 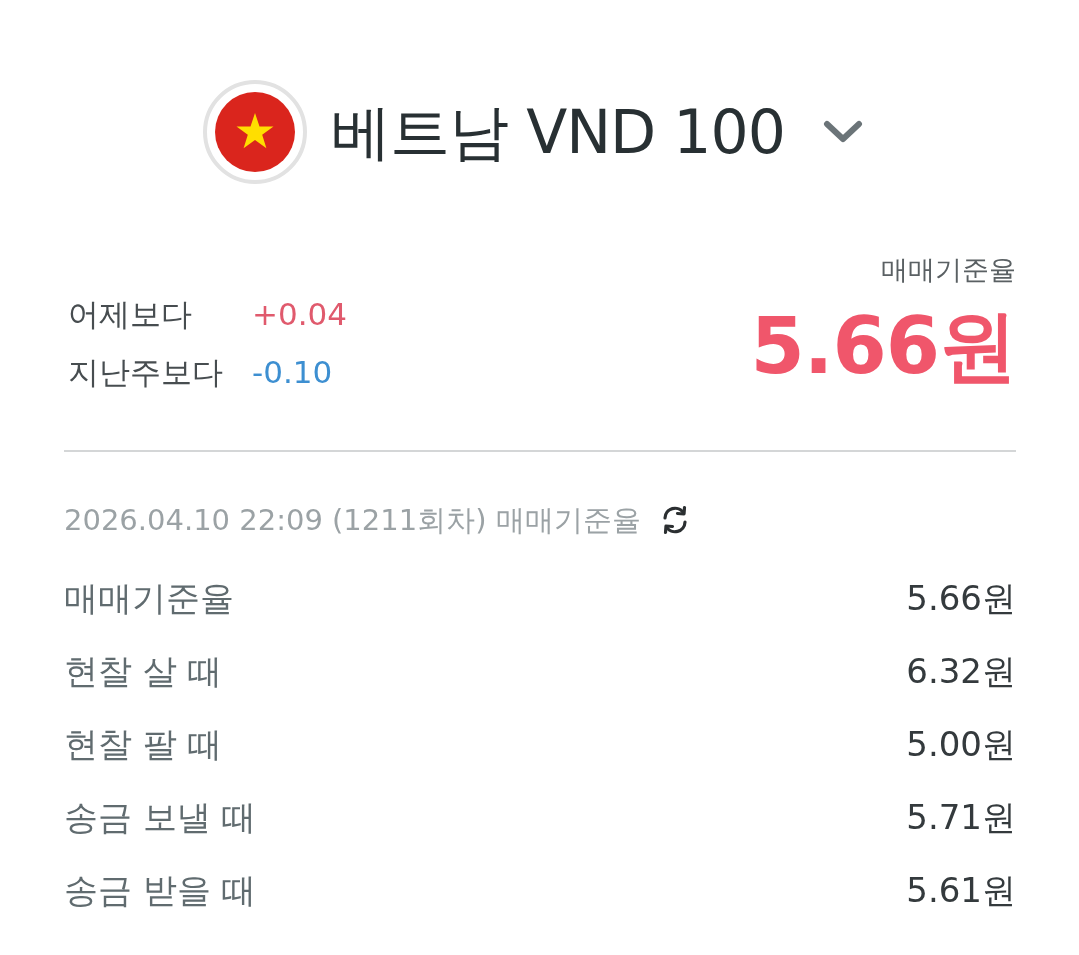 What do you see at coordinates (961, 671) in the screenshot?
I see `rate-value: 6.32원` at bounding box center [961, 671].